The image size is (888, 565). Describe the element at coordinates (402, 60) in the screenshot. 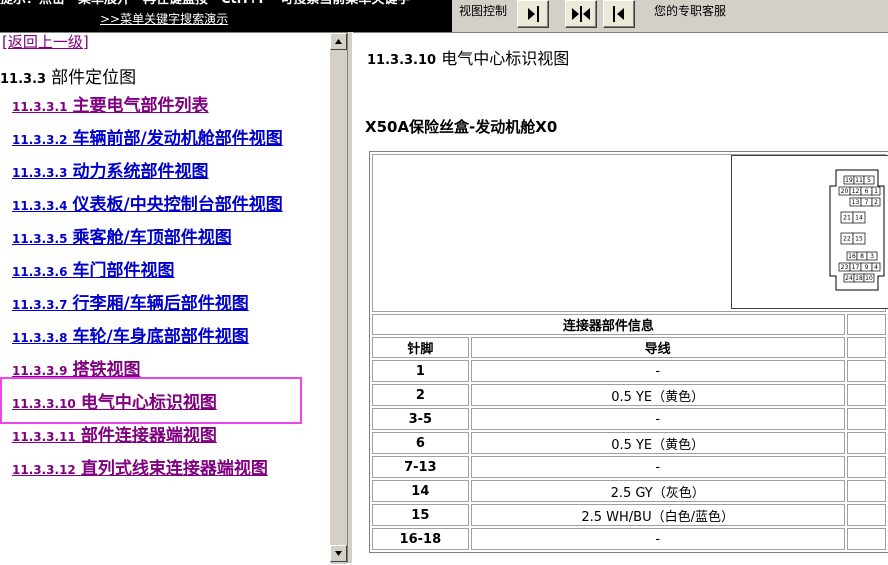

I see `page-title-number: 11.3.3.10` at that location.